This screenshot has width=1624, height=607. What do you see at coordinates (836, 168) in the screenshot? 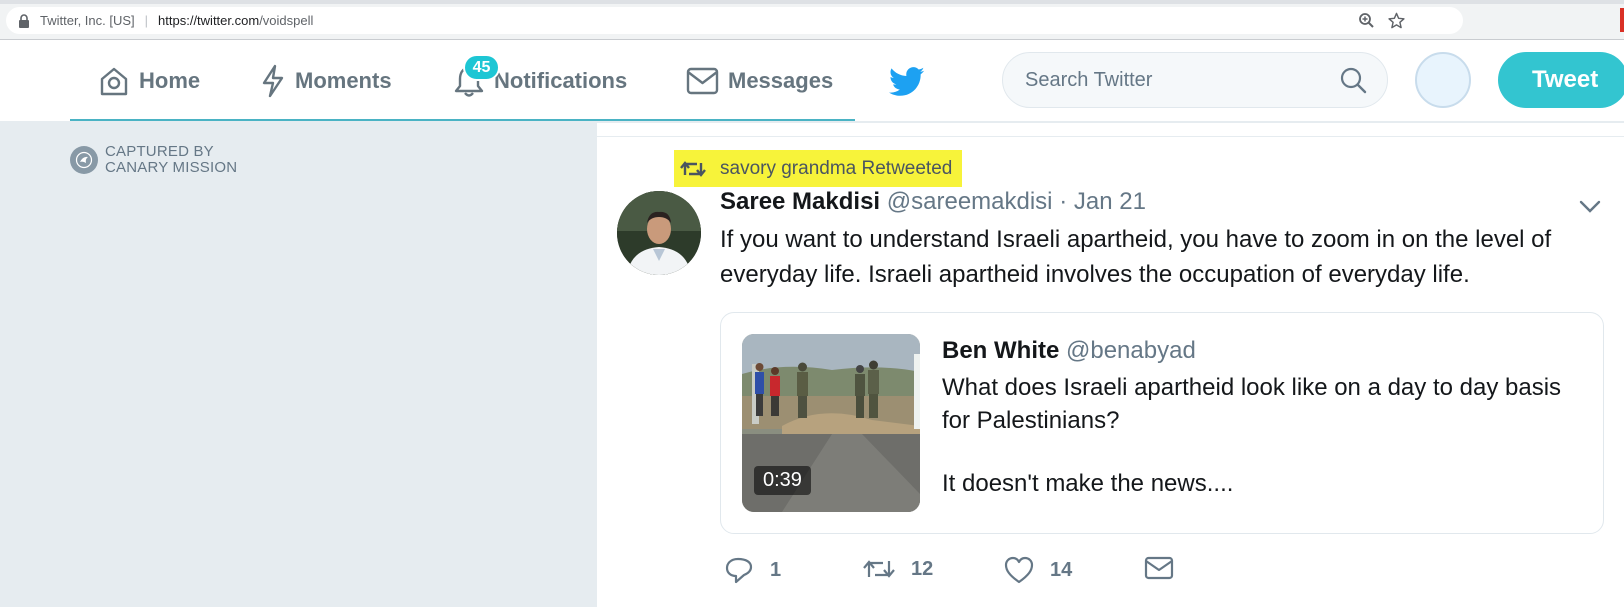
I see `retweet-context-label: savory grandma Retweeted` at bounding box center [836, 168].